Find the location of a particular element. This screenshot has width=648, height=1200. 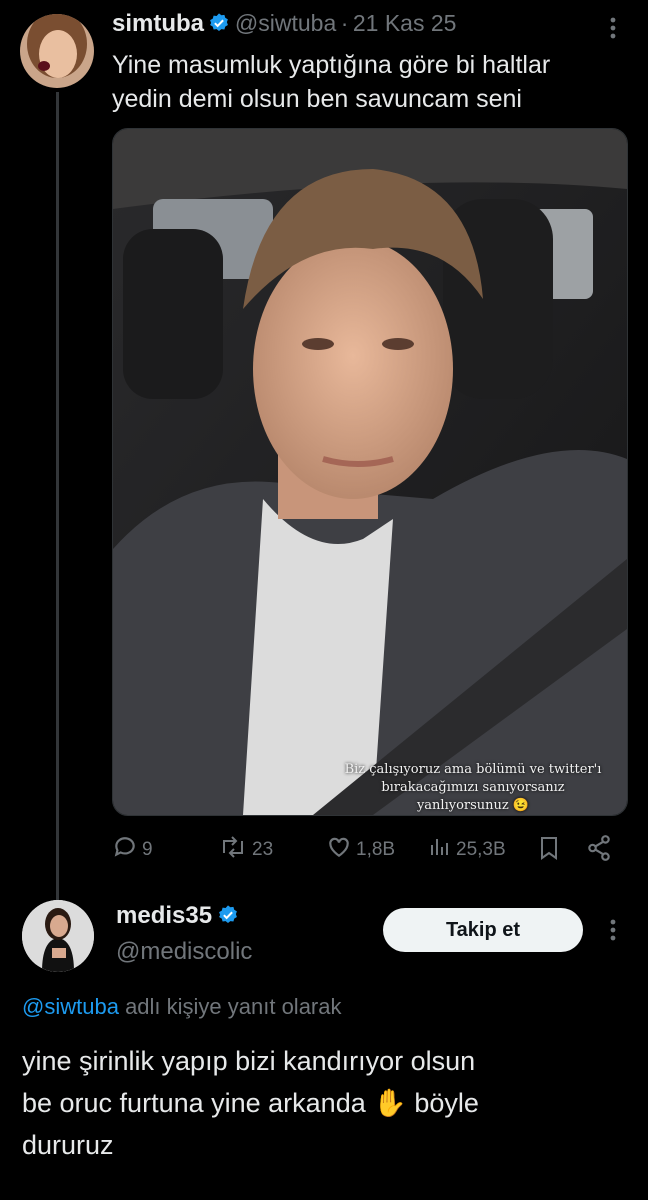

tweet-text-line: Yine masumluk yaptığına göre bi haltlar is located at coordinates (331, 65).